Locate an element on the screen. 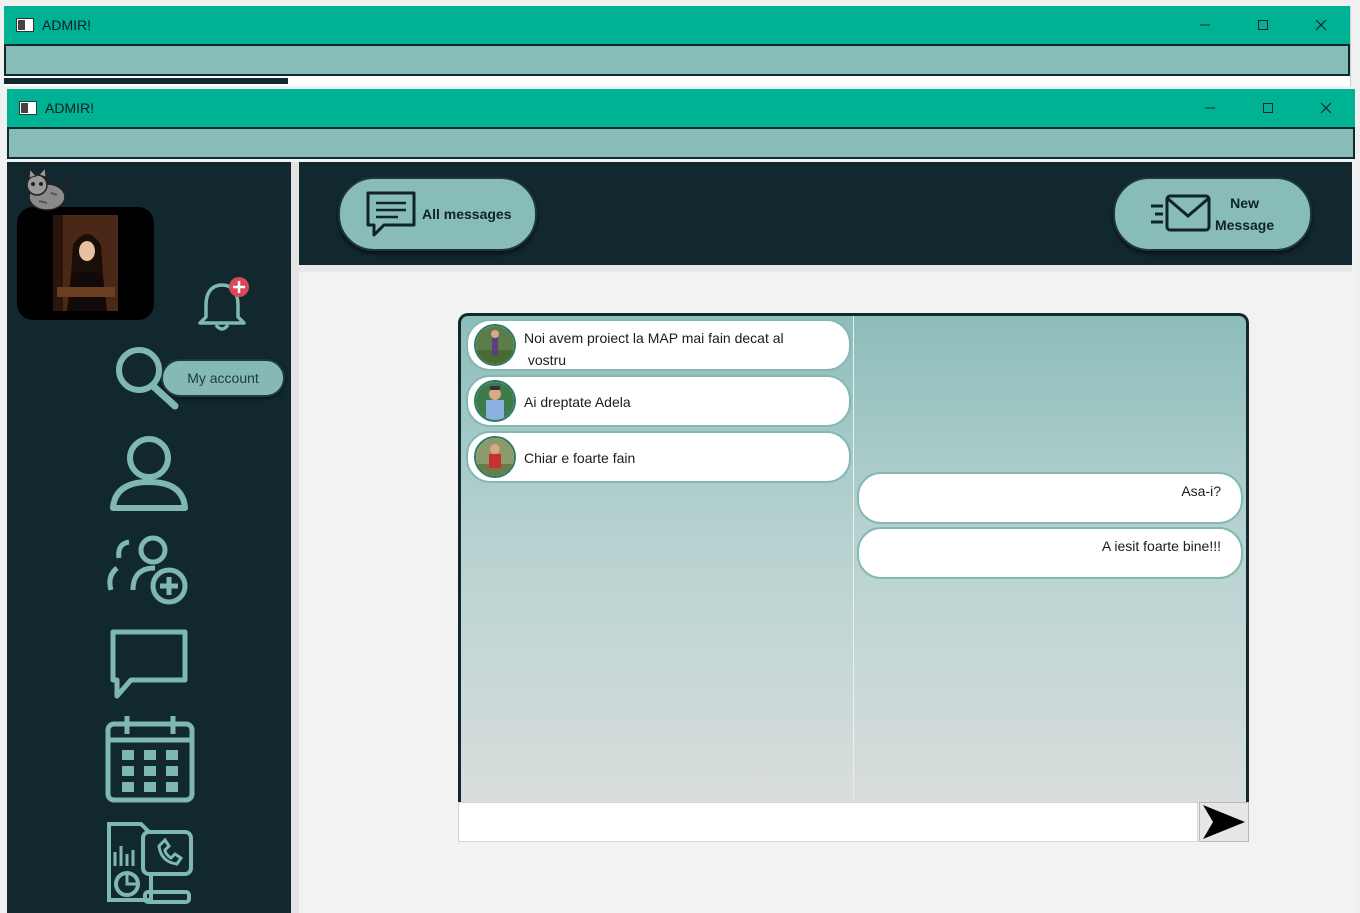 The height and width of the screenshot is (913, 1360). all-messages-button: All messages is located at coordinates (437, 214).